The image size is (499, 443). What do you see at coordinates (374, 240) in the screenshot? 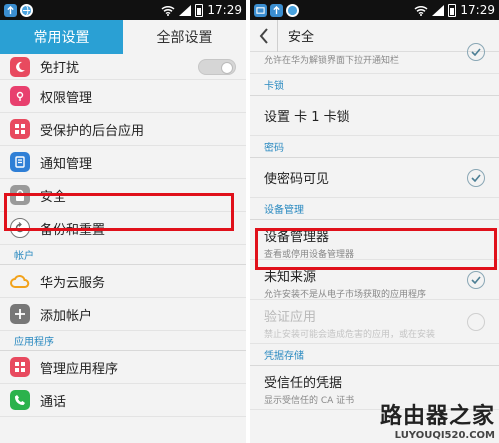
I see `list-item-device-administrators: 设备管理器 查看或停用设备管理器` at bounding box center [374, 240].